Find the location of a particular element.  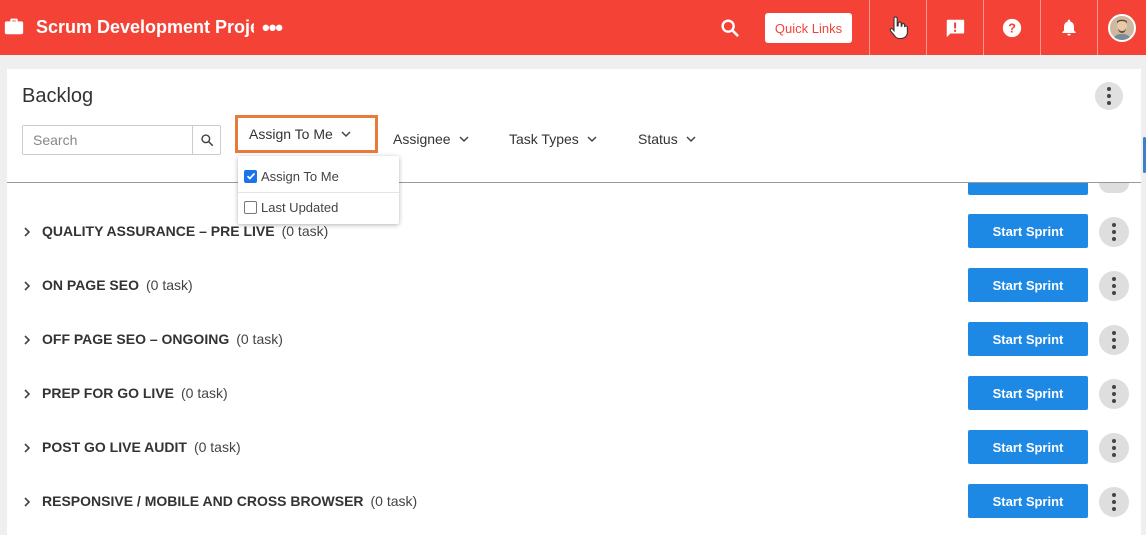

pointer-hand-icon is located at coordinates (898, 27).